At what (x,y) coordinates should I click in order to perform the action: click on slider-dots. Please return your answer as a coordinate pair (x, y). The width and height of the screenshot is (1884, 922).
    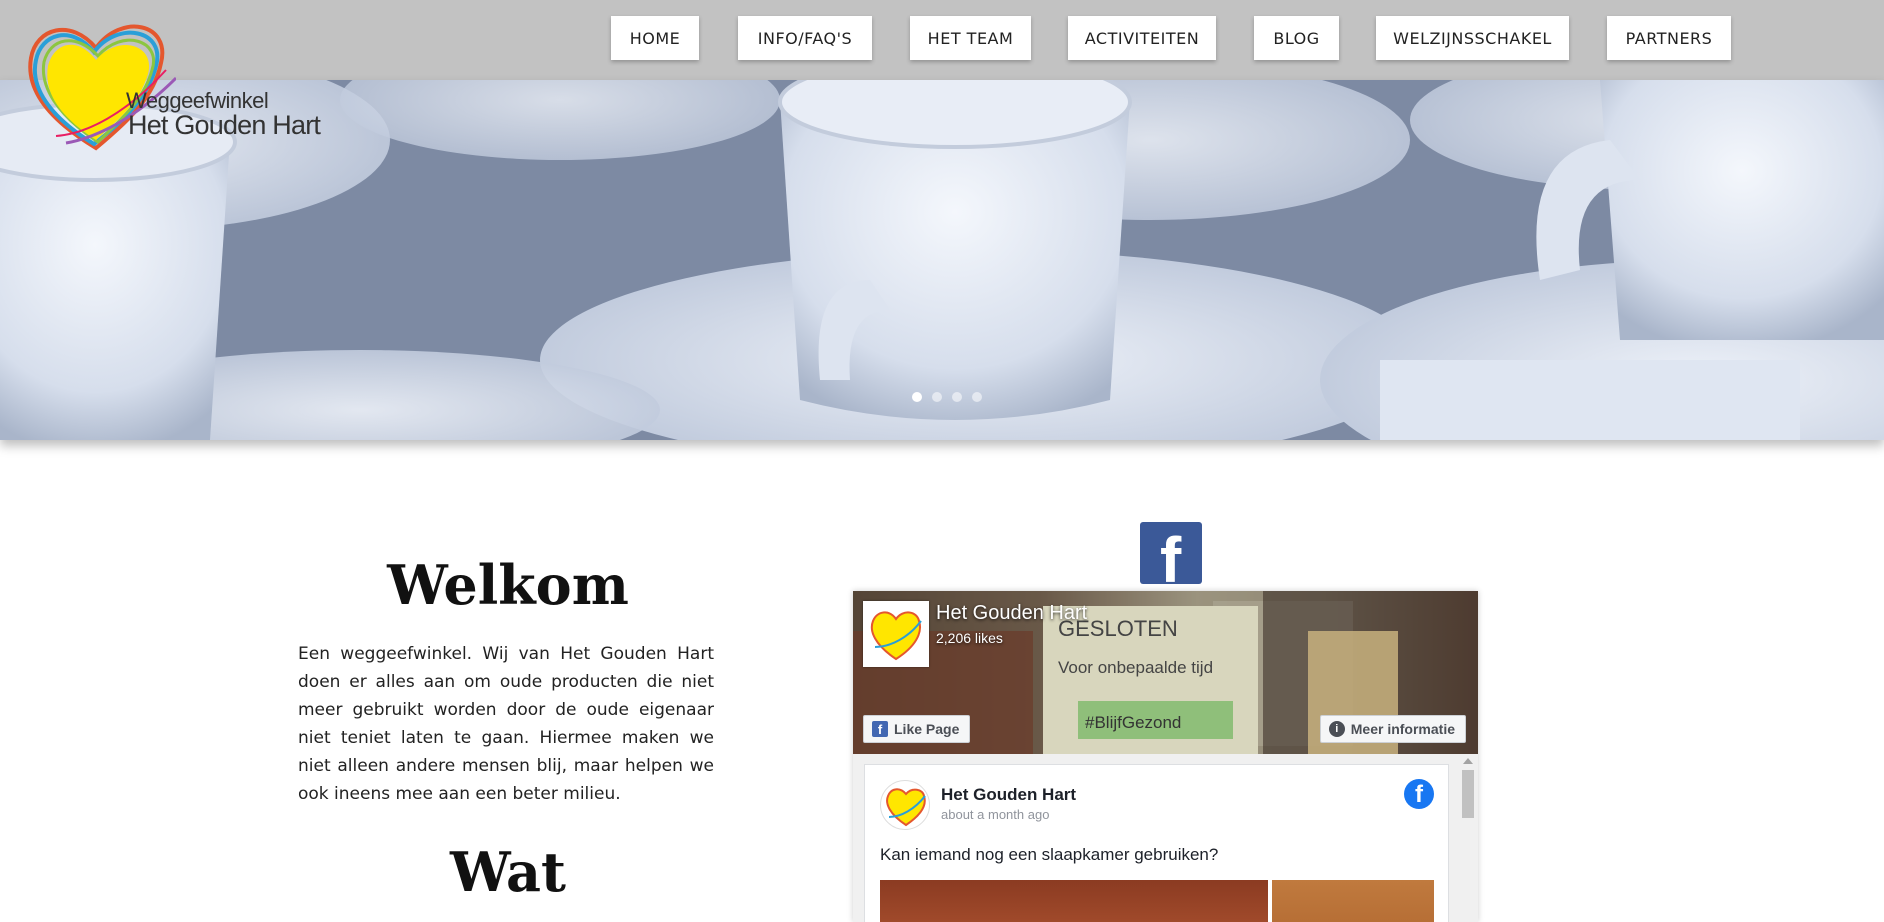
    Looking at the image, I should click on (947, 397).